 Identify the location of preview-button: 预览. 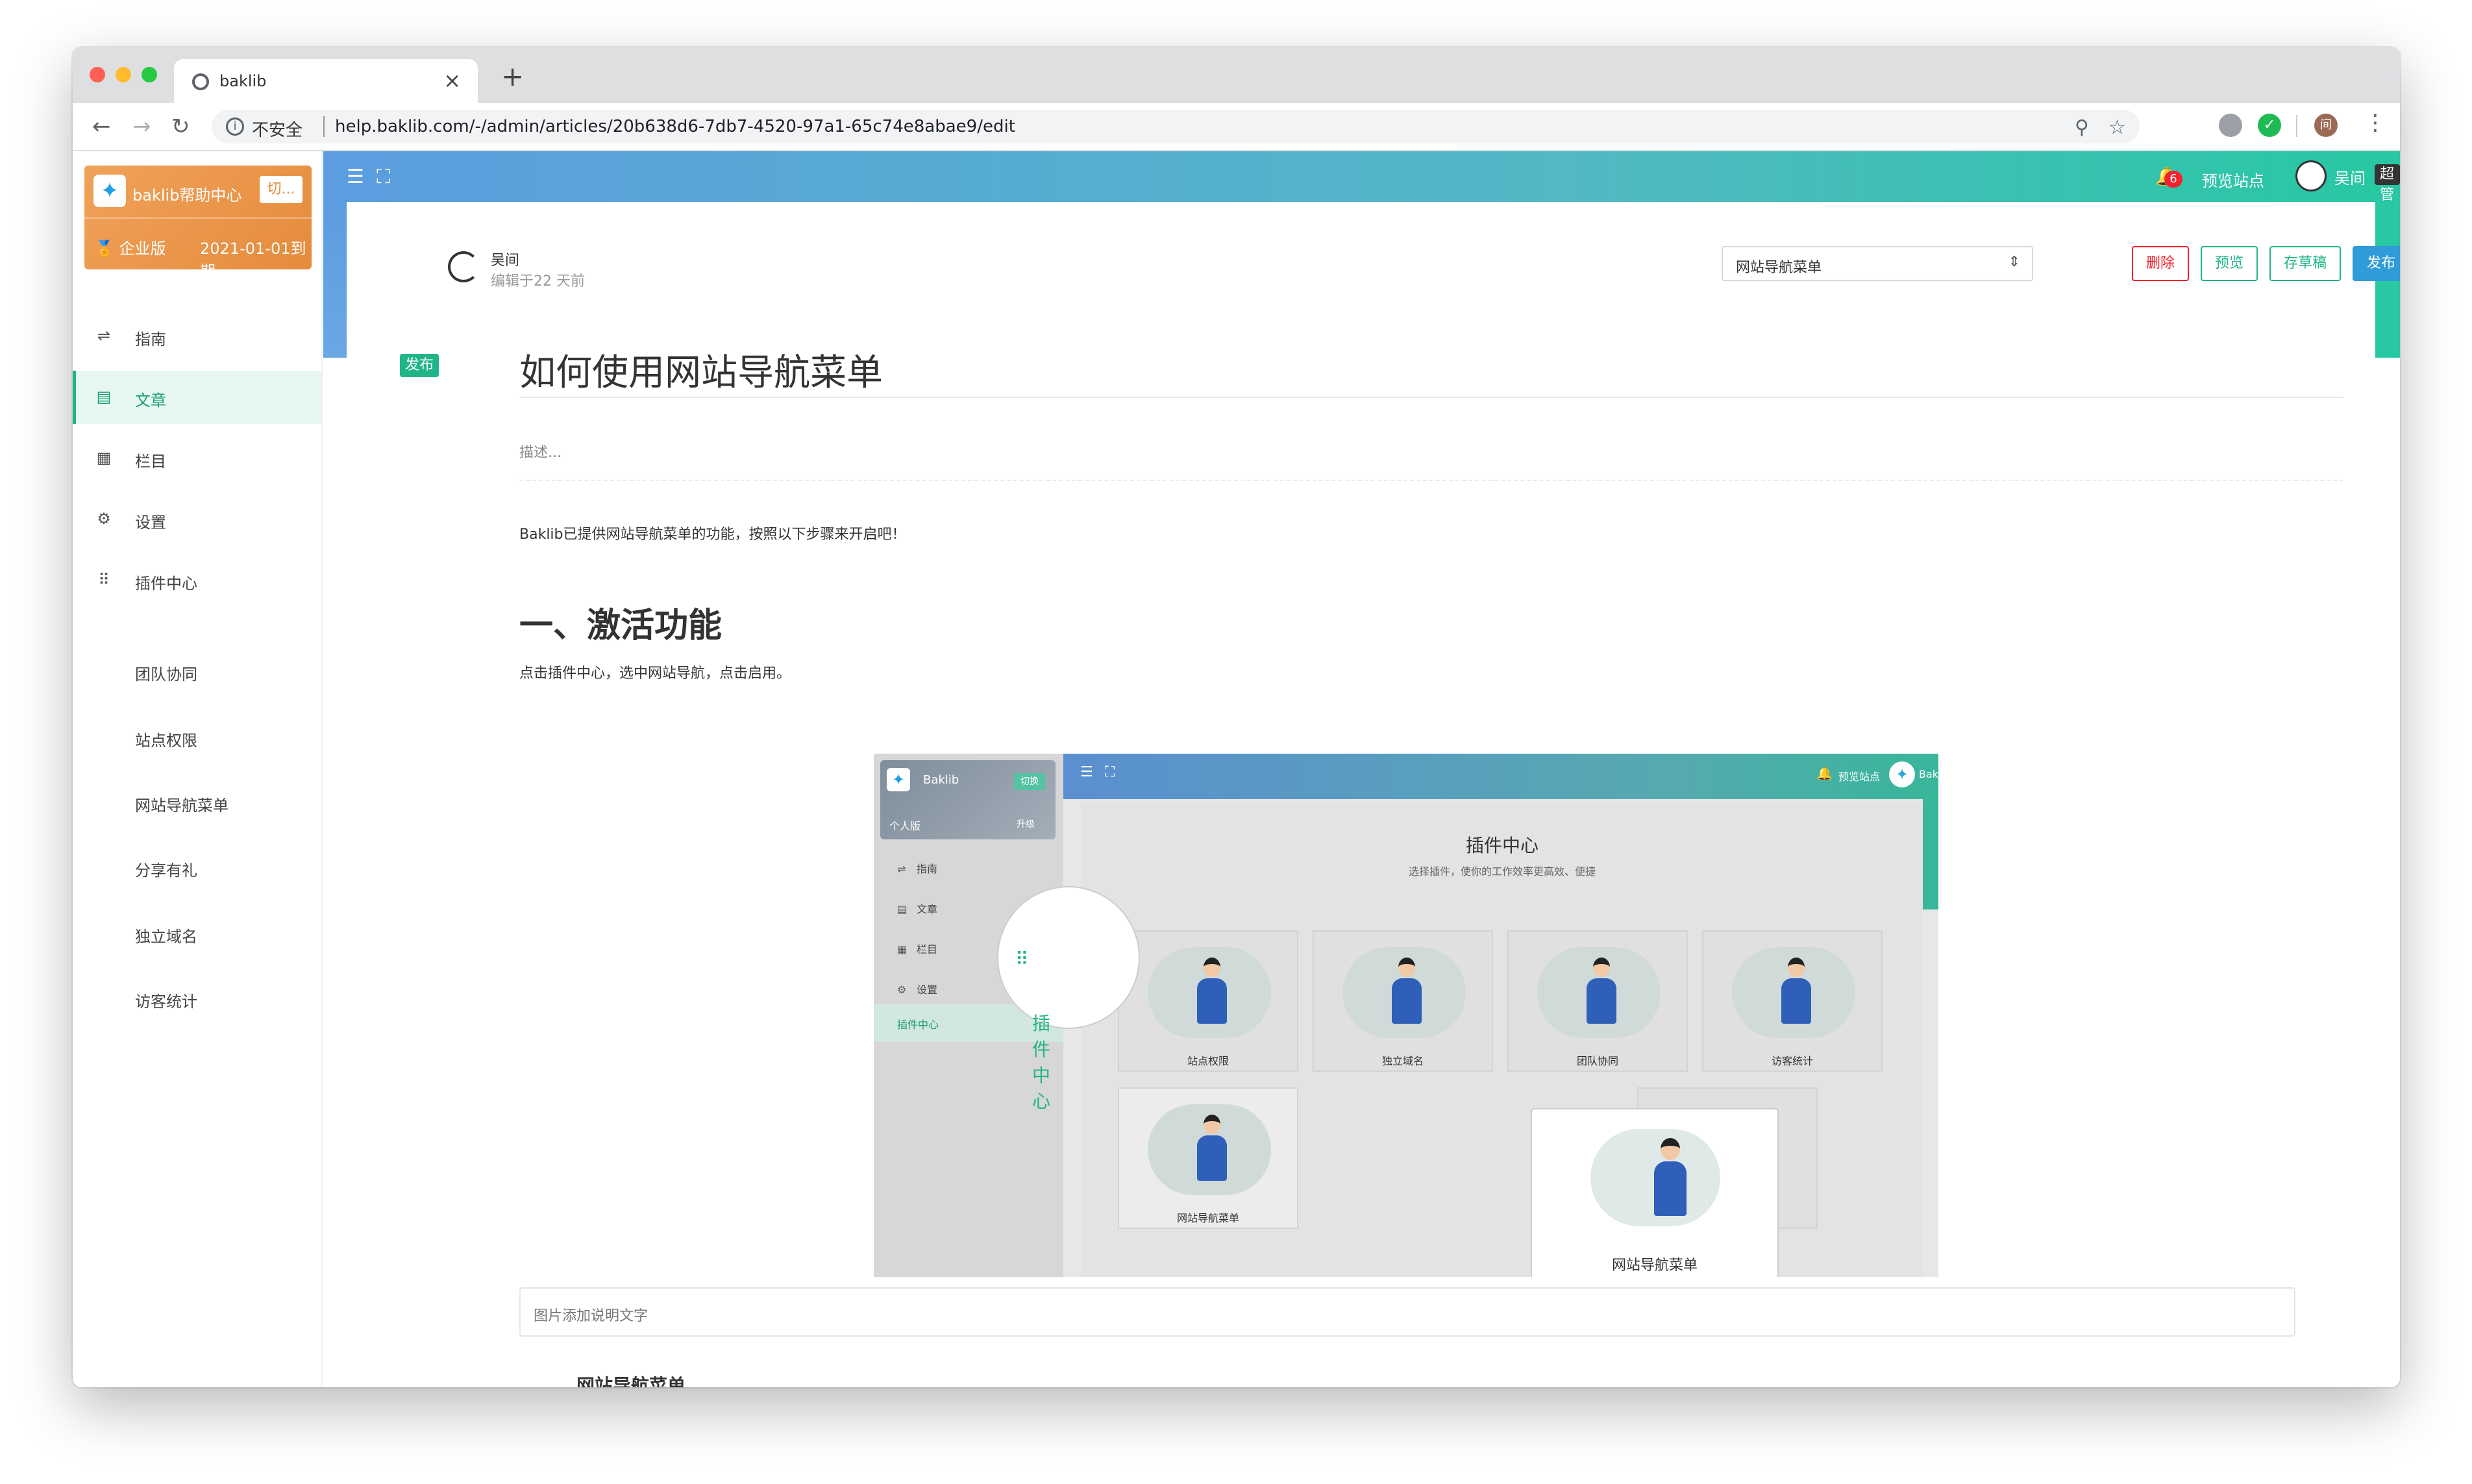
(2229, 263).